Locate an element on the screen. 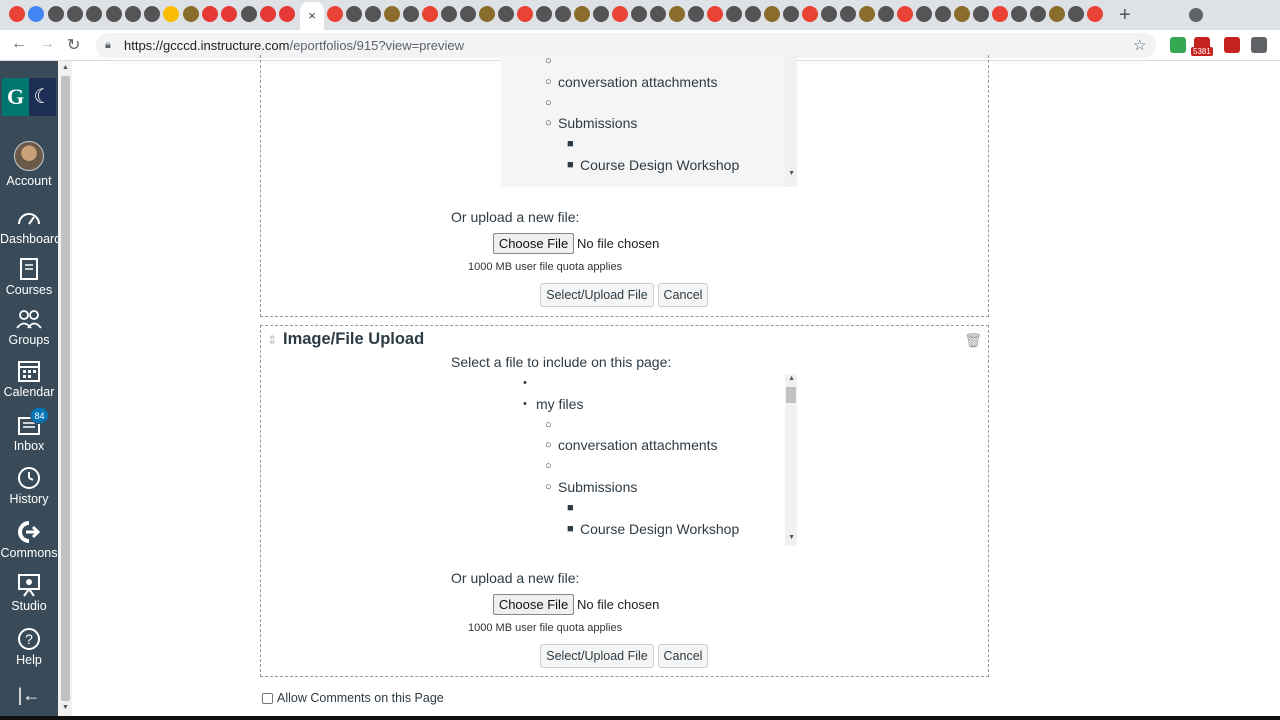  nav-dashboard: Dashboard is located at coordinates (30, 226).